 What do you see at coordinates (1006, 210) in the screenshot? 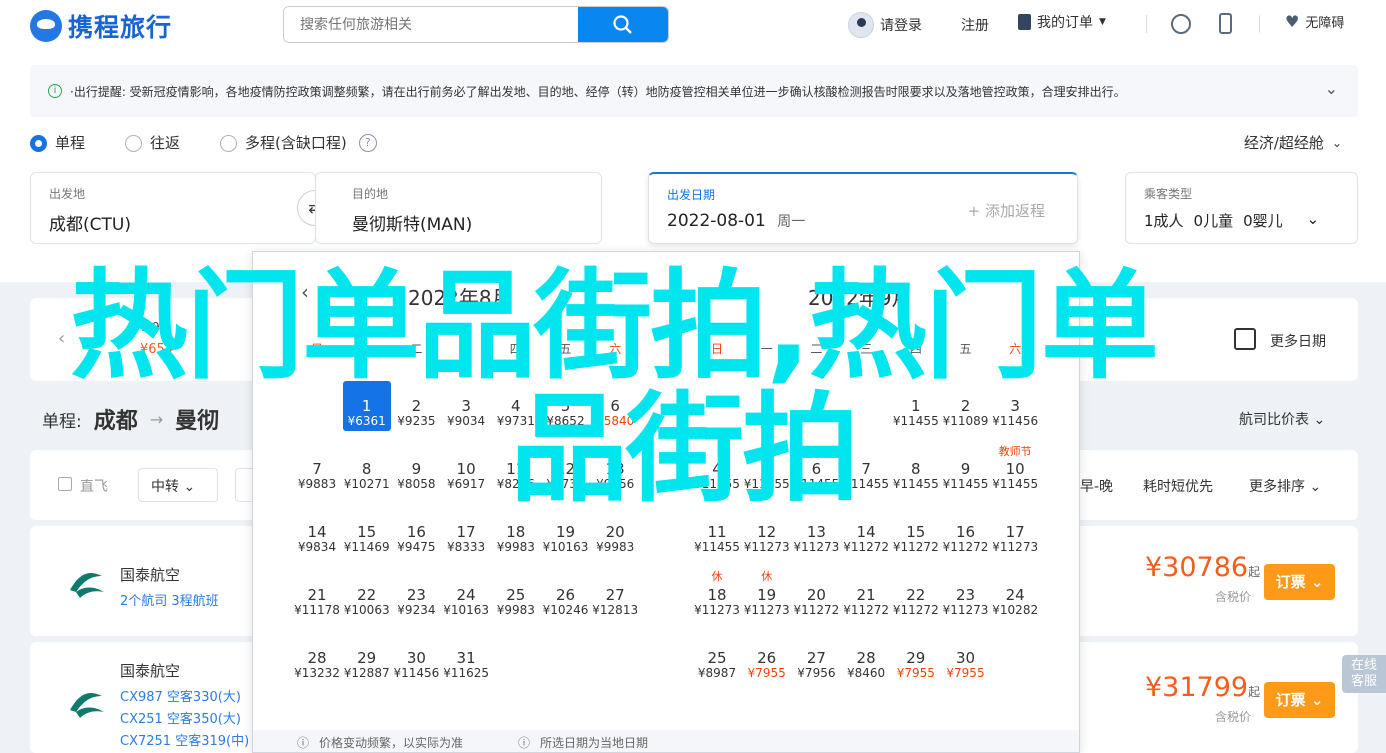
I see `add-return-button: + 添加返程` at bounding box center [1006, 210].